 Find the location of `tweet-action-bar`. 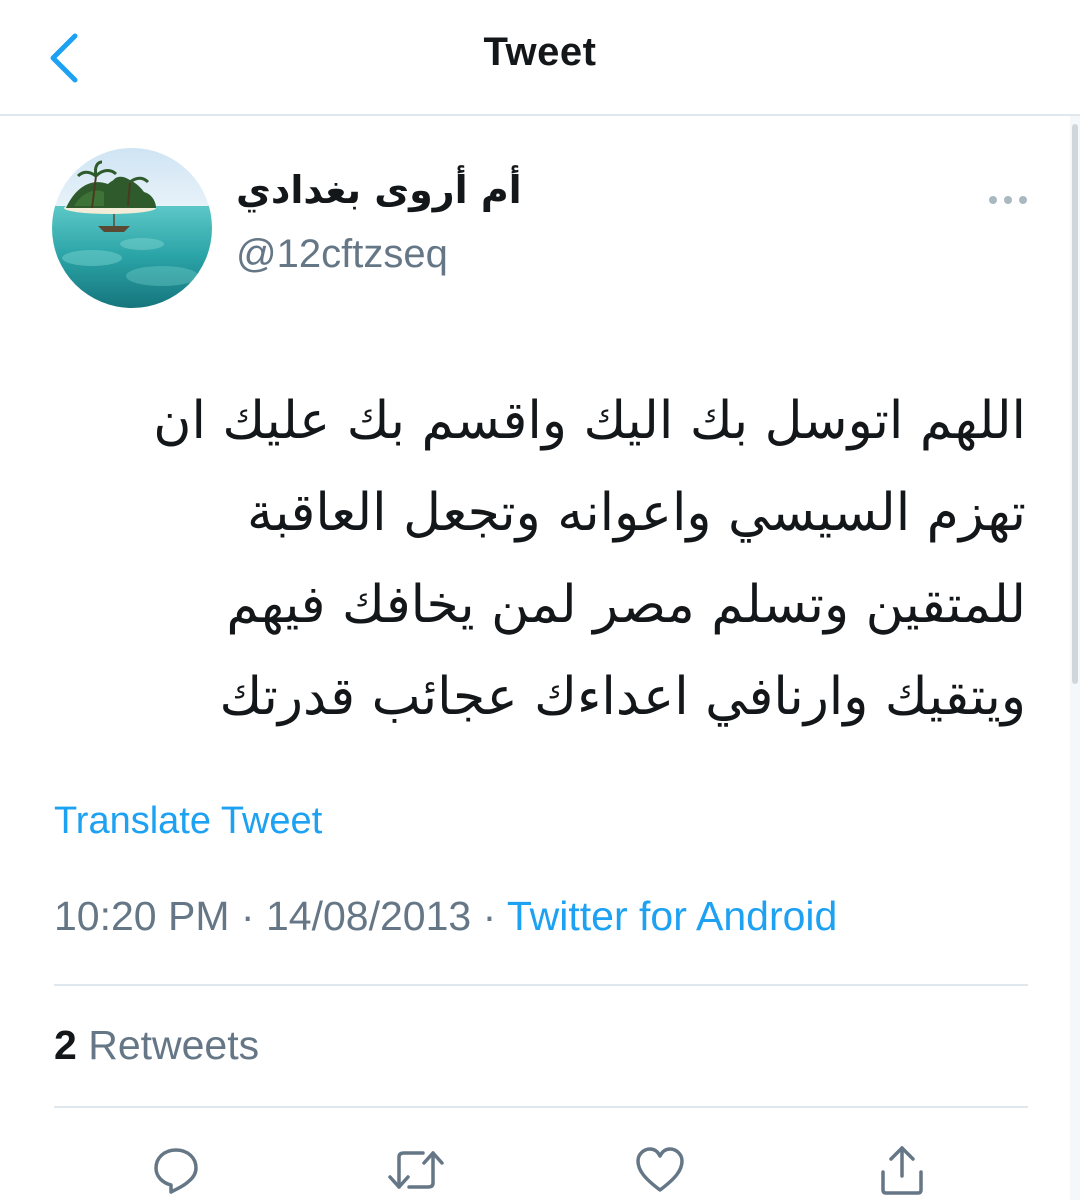

tweet-action-bar is located at coordinates (540, 1165).